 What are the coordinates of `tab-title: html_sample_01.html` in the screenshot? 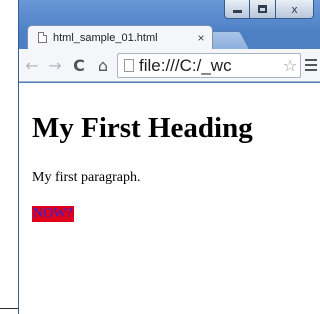 It's located at (105, 37).